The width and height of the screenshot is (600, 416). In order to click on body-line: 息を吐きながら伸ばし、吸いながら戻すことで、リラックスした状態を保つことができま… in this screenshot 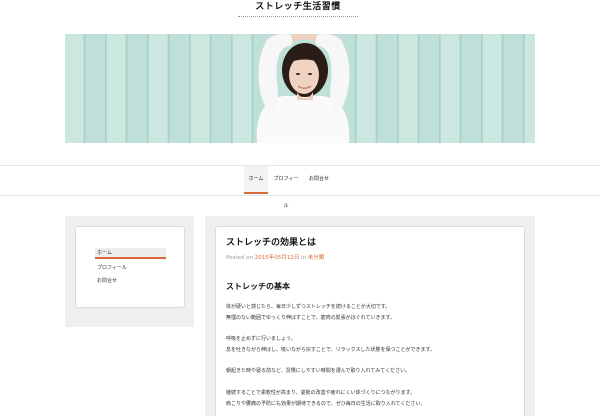, I will do `click(331, 350)`.